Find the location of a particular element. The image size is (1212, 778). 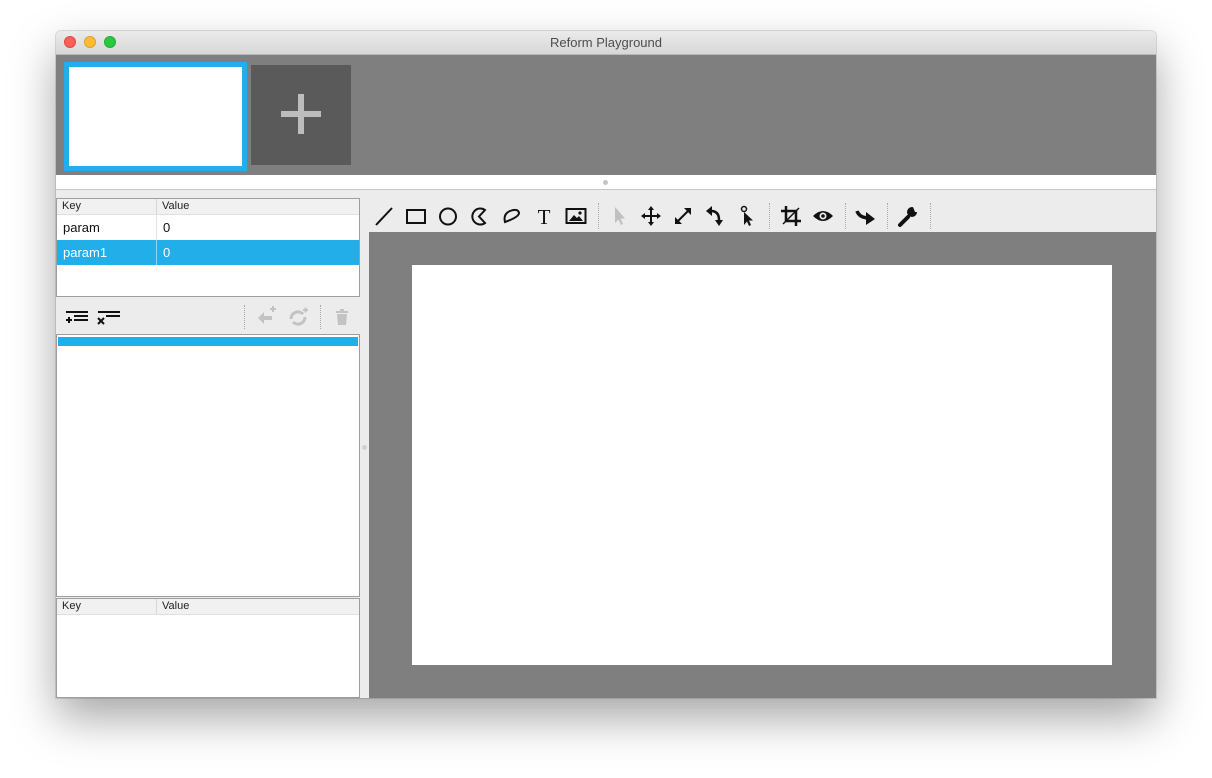

add-loop-icon is located at coordinates (266, 317).